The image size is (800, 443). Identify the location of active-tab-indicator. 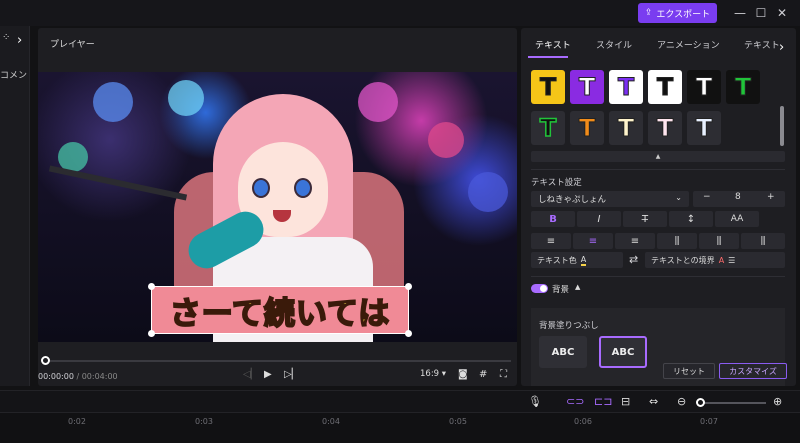
(548, 57).